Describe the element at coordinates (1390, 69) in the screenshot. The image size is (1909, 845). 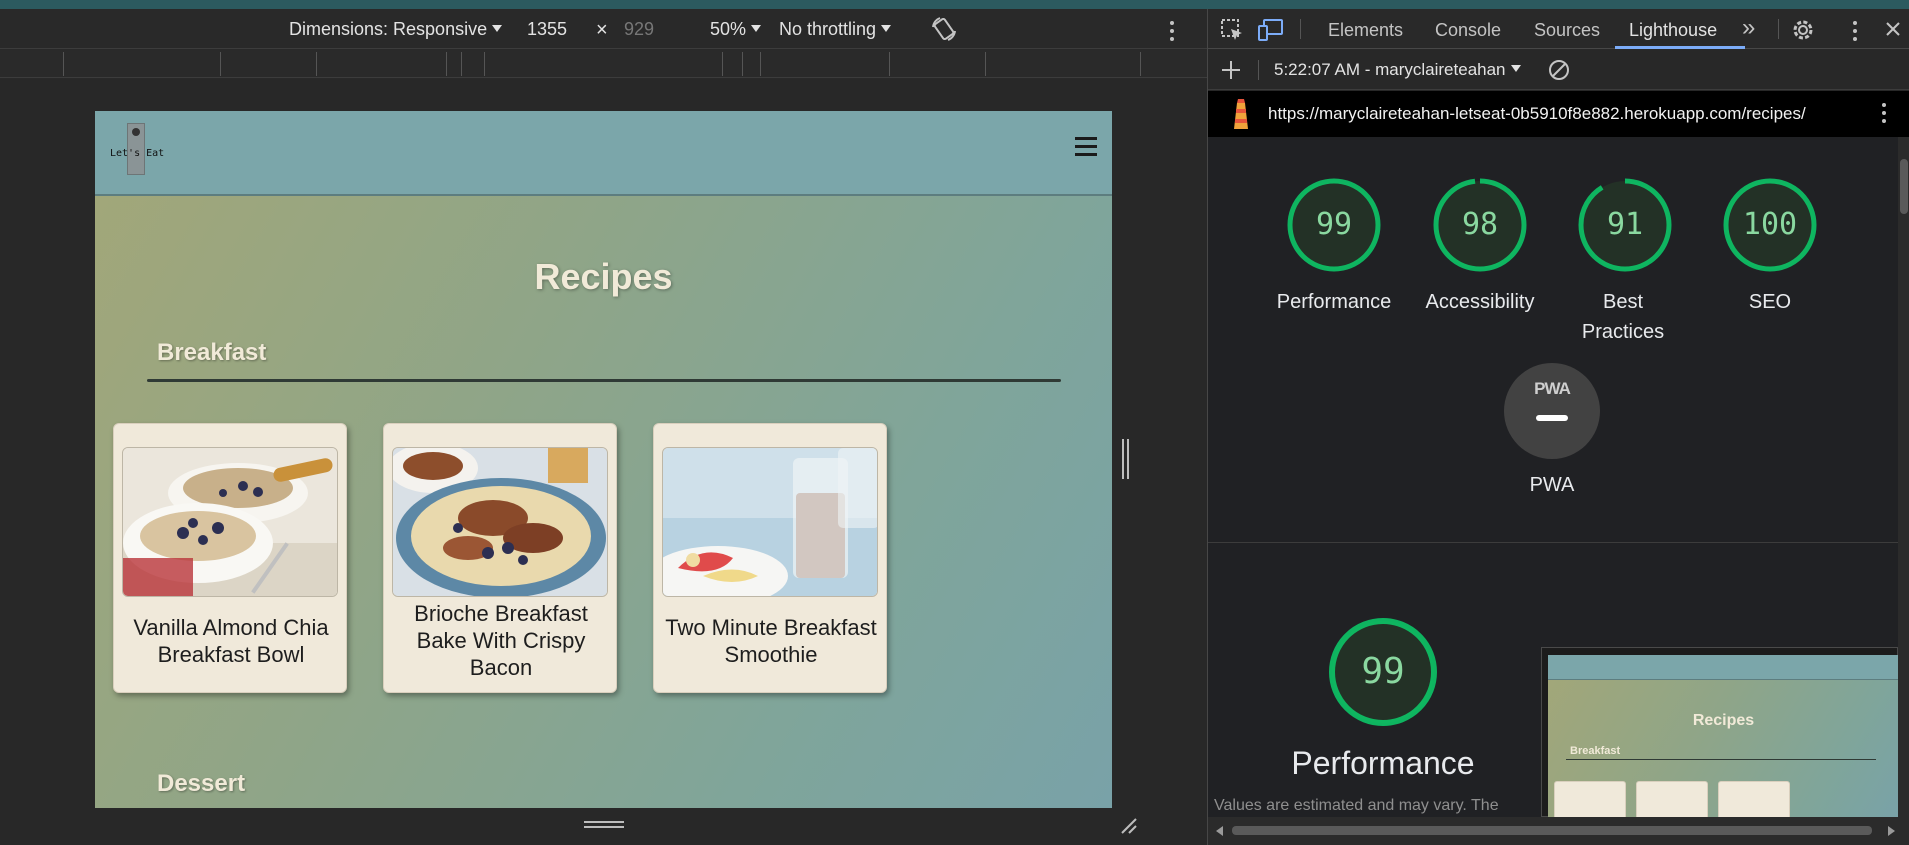
I see `report-selector-label: 5:22:07 AM - maryclaireteahan` at that location.